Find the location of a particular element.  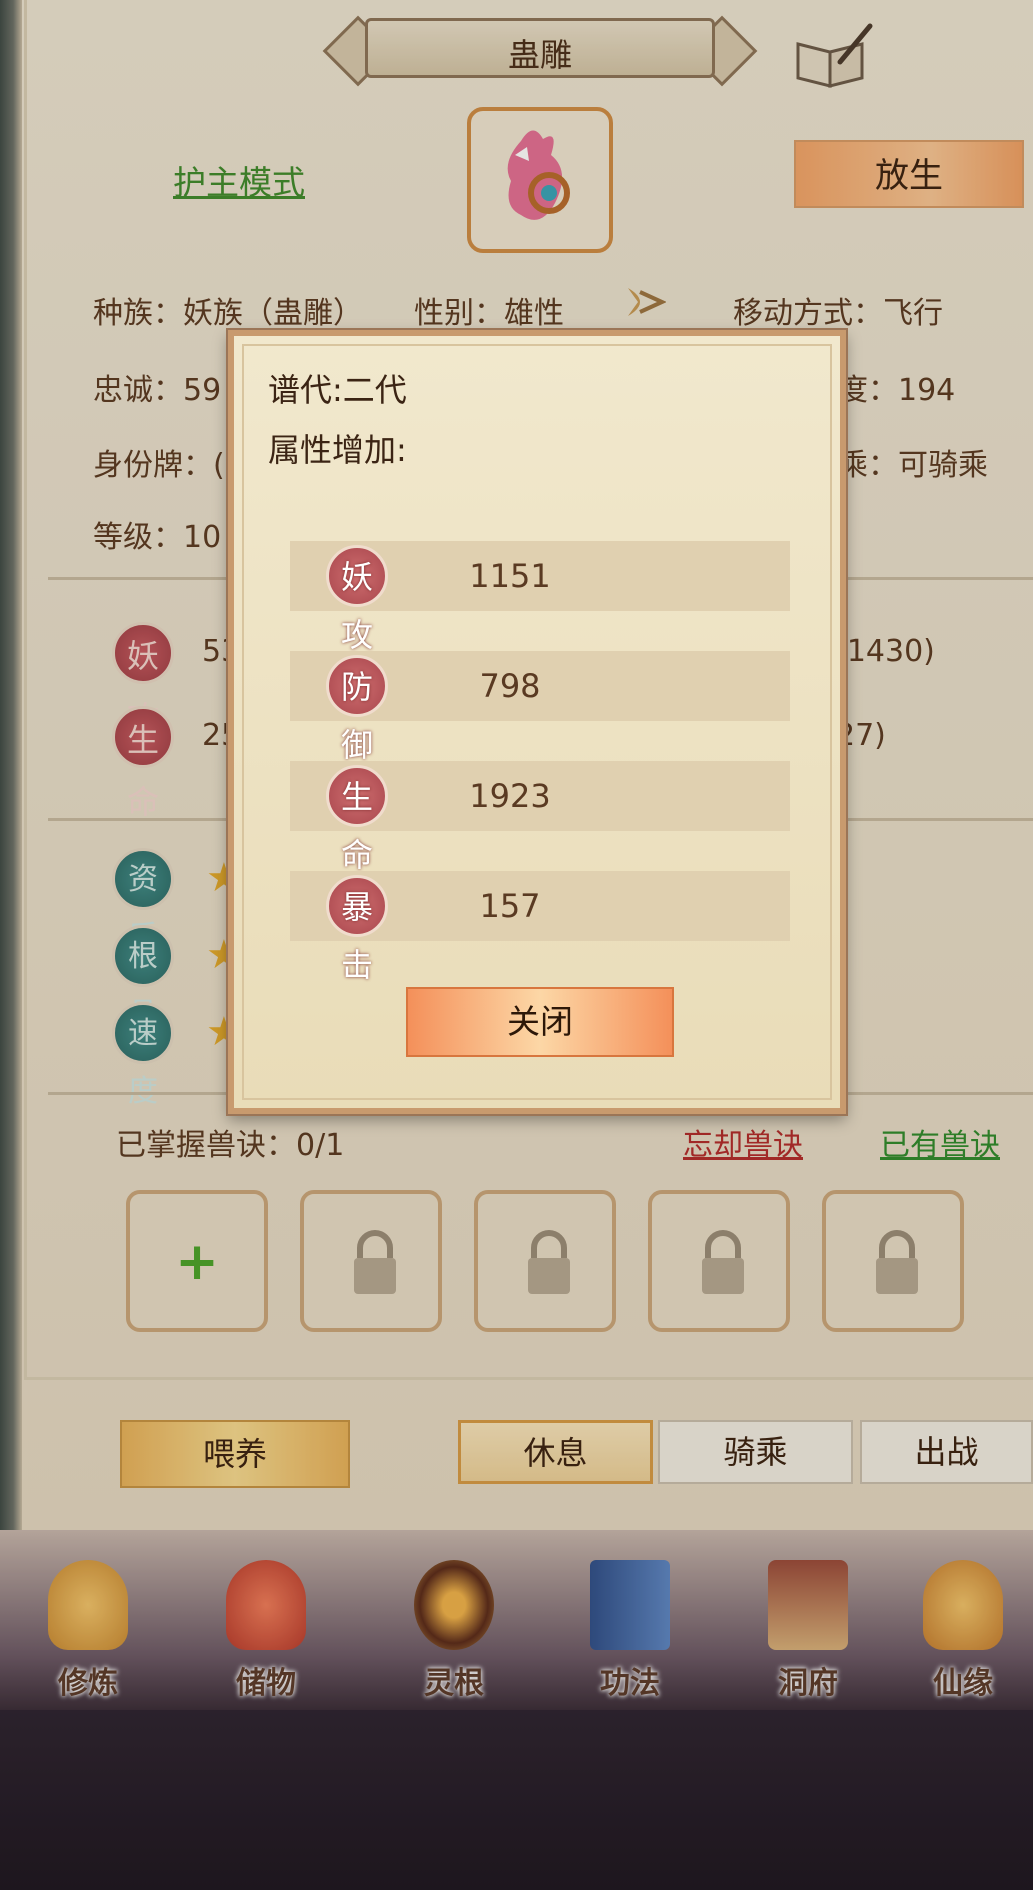

attr-row: 妖攻 1151 is located at coordinates (540, 597).